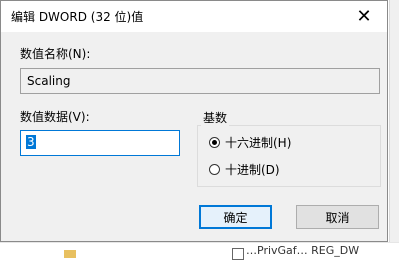 The image size is (399, 260). Describe the element at coordinates (194, 16) in the screenshot. I see `title-bar: 编辑 DWORD (32 位)值 ✕` at that location.